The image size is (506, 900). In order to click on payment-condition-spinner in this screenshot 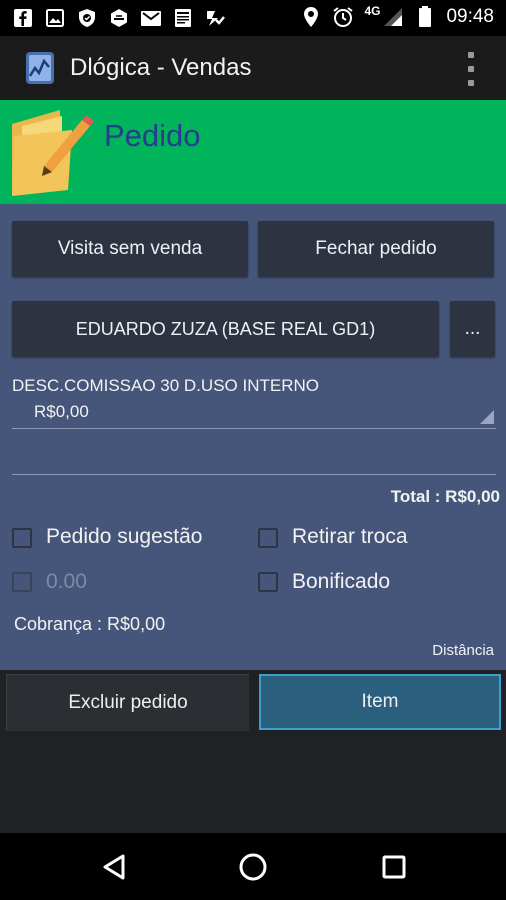, I will do `click(254, 410)`.